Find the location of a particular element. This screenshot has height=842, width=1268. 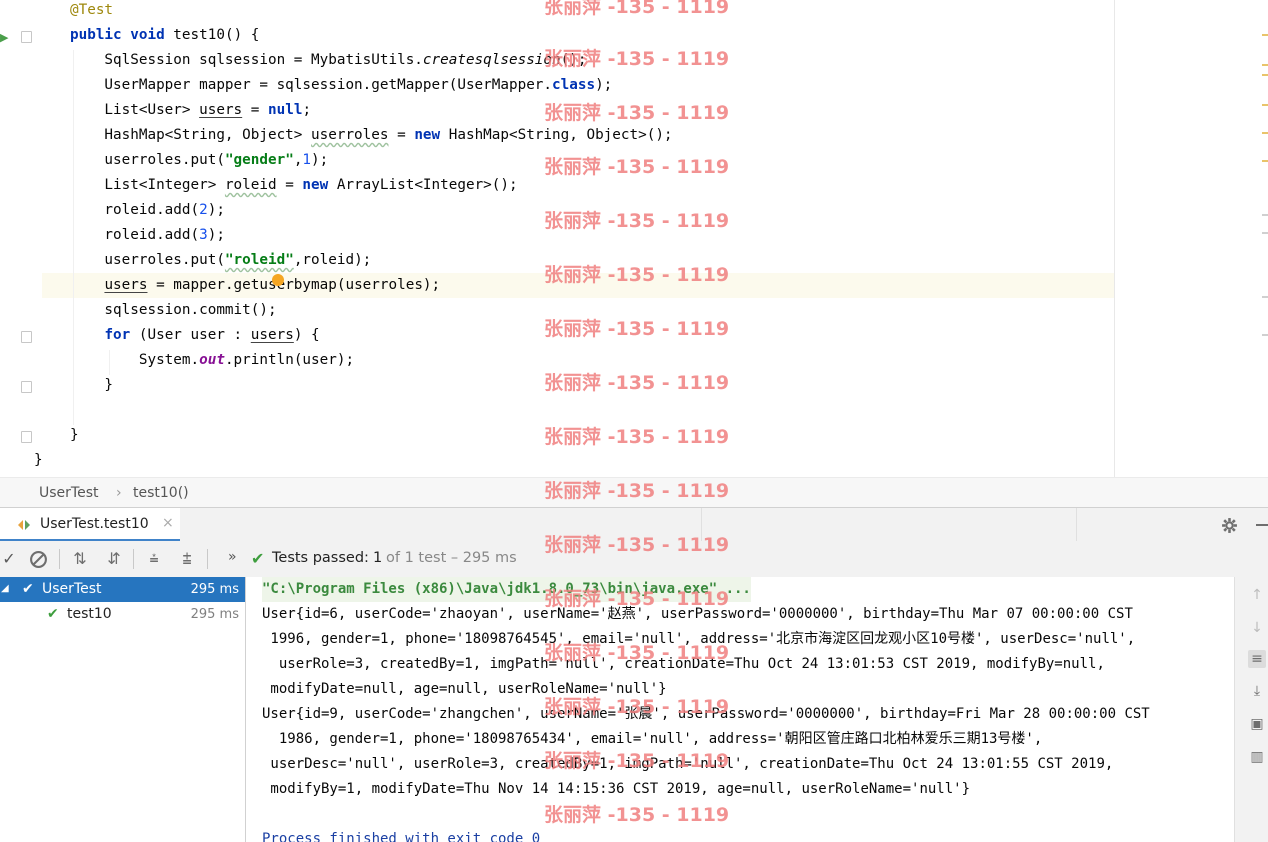

code-line: List<User> users = null; is located at coordinates (190, 110).